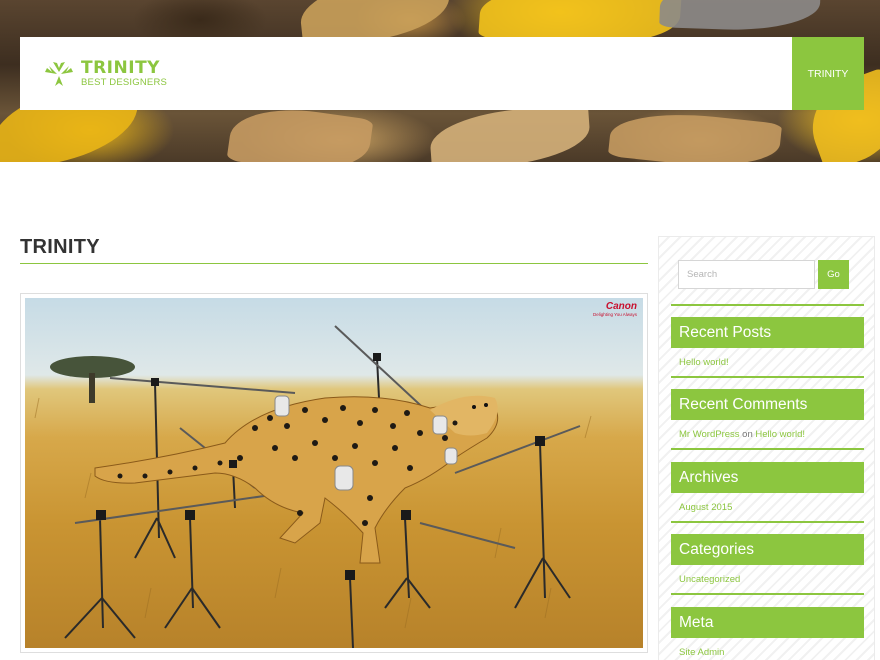 This screenshot has width=880, height=660. Describe the element at coordinates (828, 73) in the screenshot. I see `nav-item-trinity: TRINITY` at that location.